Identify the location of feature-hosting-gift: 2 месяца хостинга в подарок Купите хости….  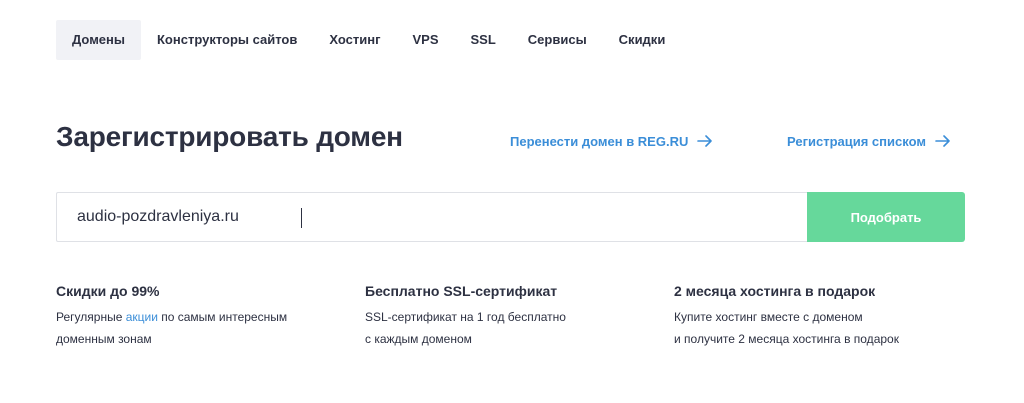
(819, 316).